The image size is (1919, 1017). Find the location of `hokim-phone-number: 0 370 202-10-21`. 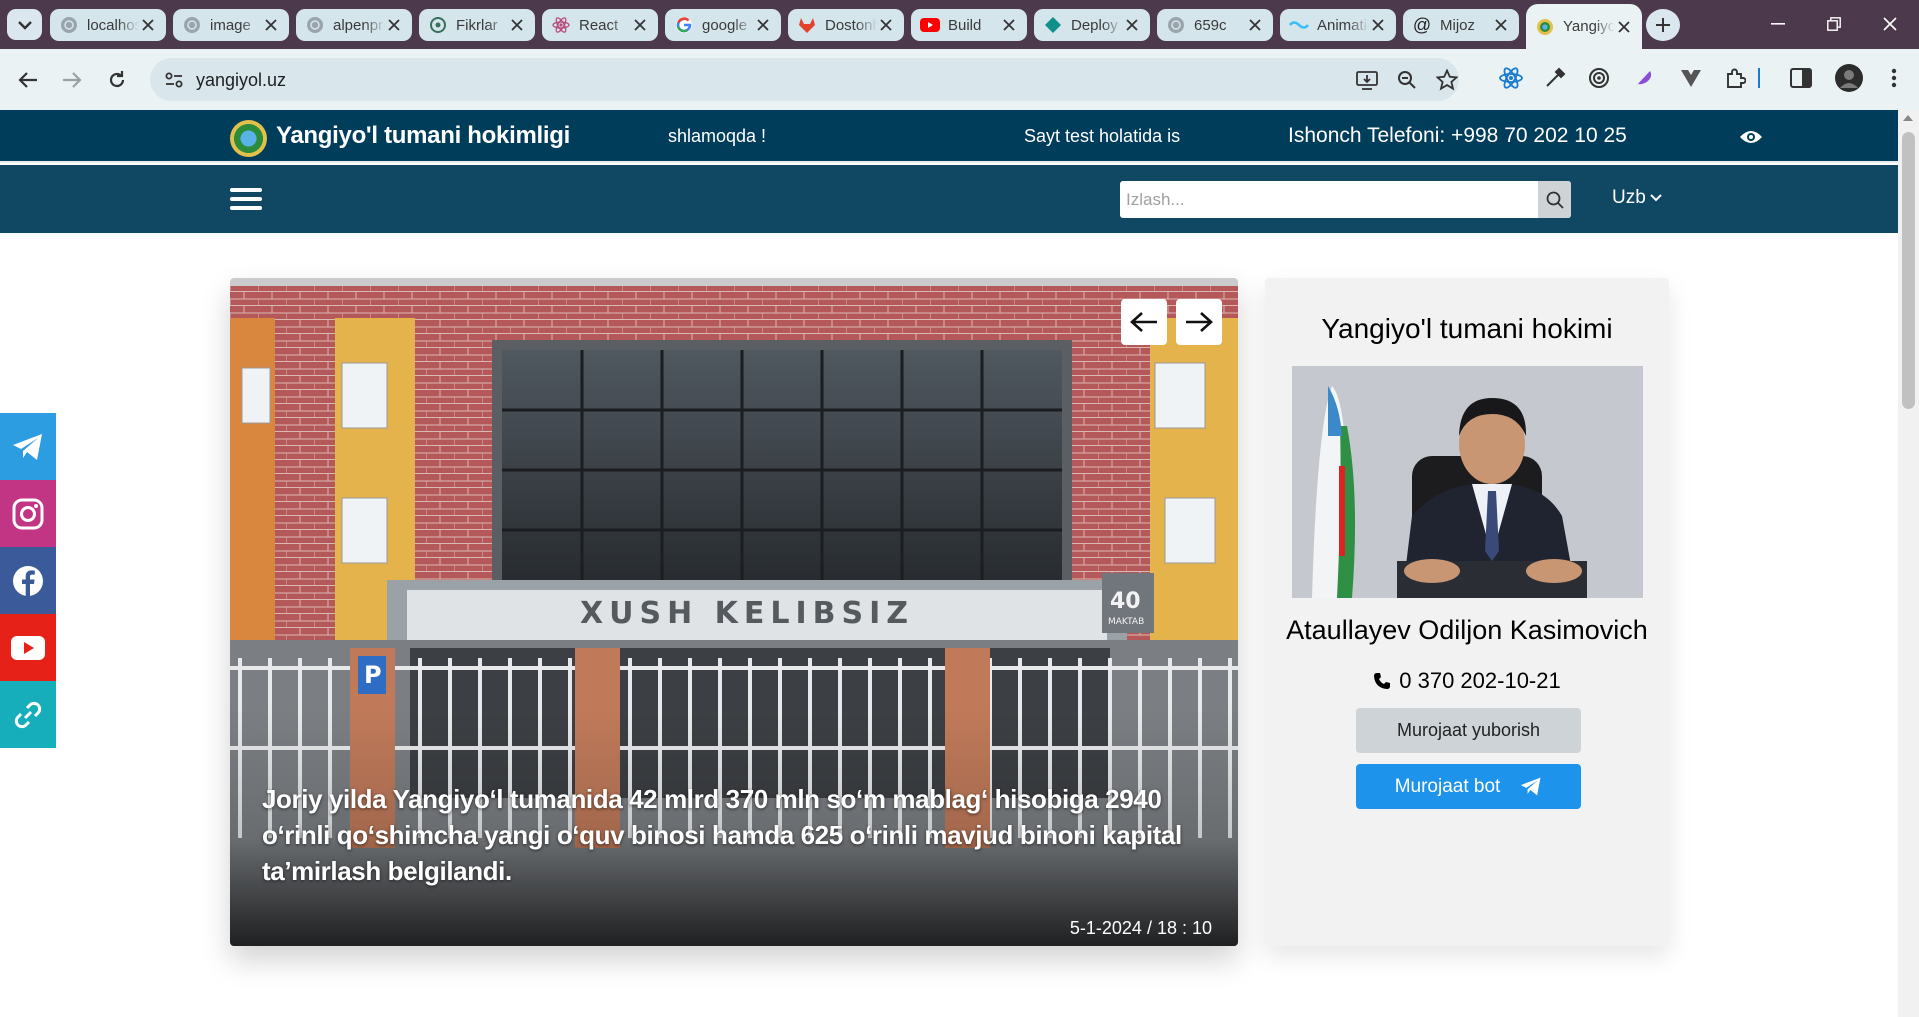

hokim-phone-number: 0 370 202-10-21 is located at coordinates (1480, 680).